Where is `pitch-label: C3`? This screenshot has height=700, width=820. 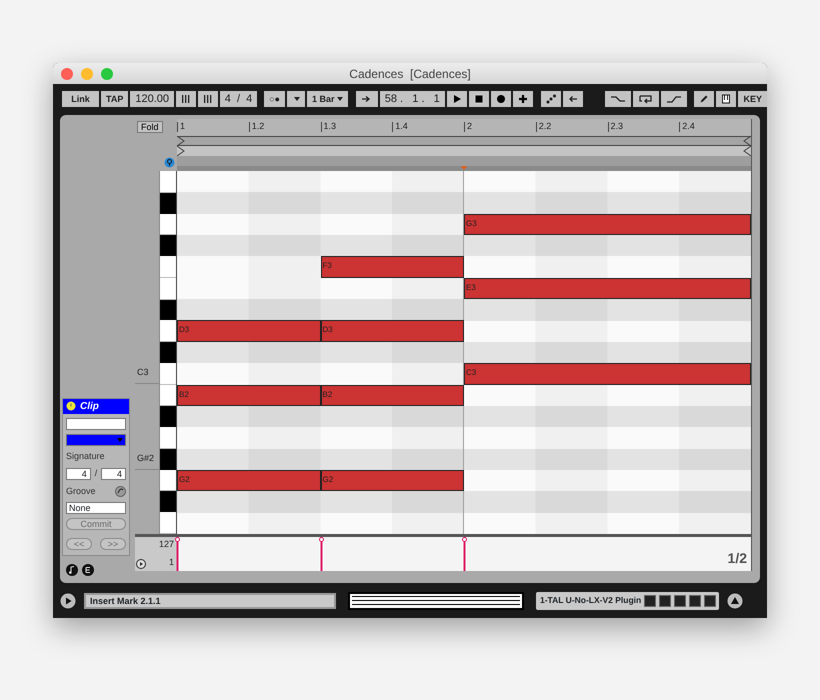
pitch-label: C3 is located at coordinates (143, 372).